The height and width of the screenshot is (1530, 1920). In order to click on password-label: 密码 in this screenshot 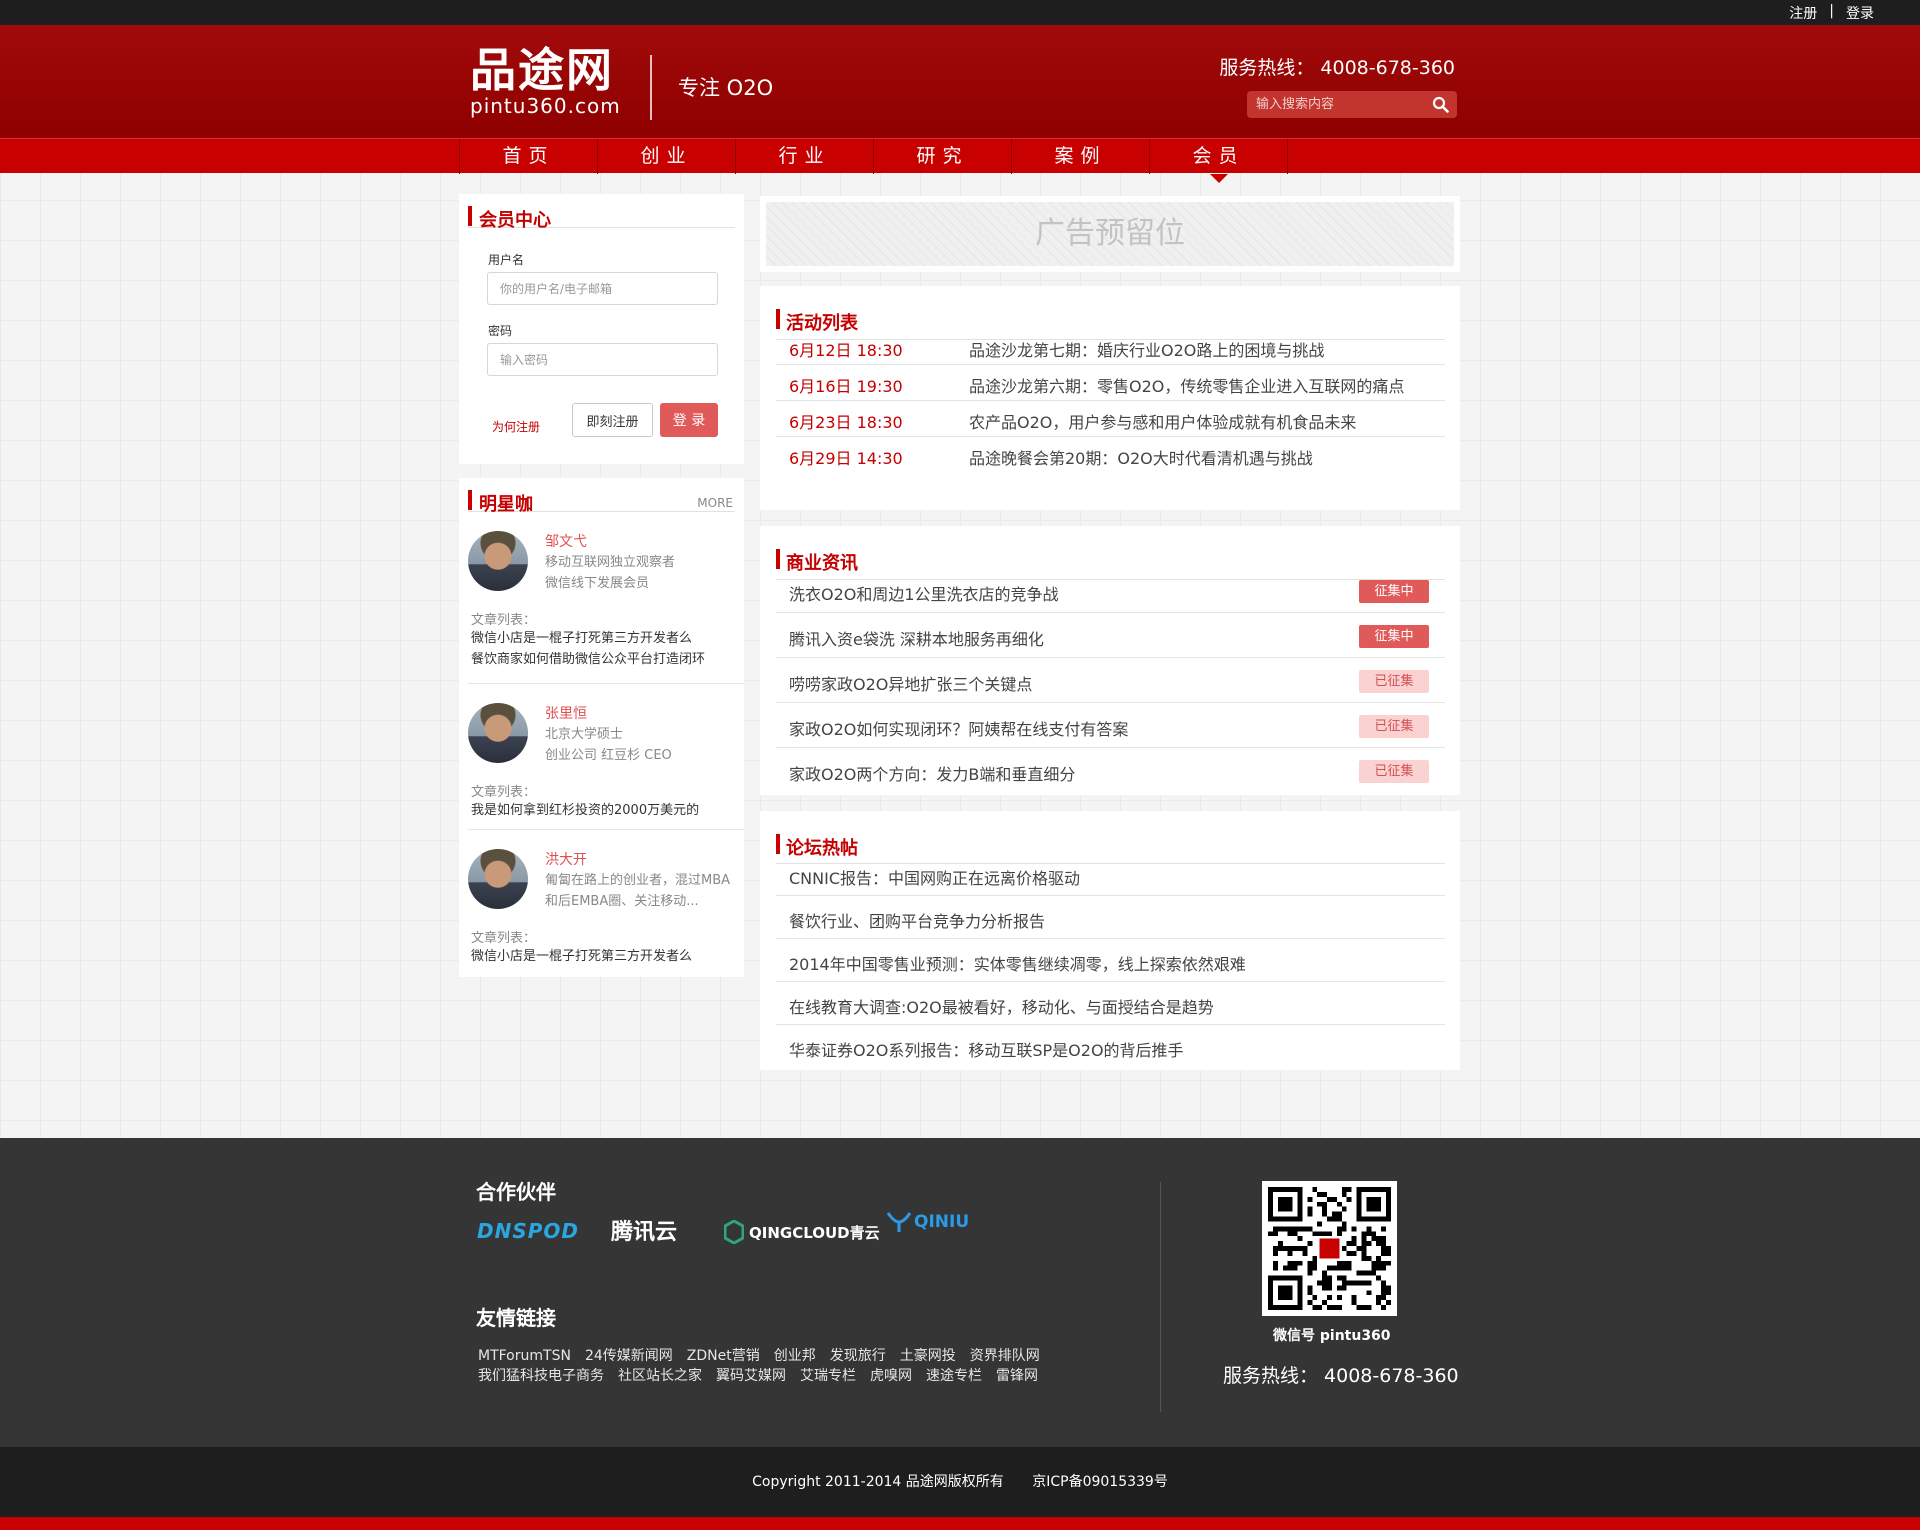, I will do `click(500, 331)`.